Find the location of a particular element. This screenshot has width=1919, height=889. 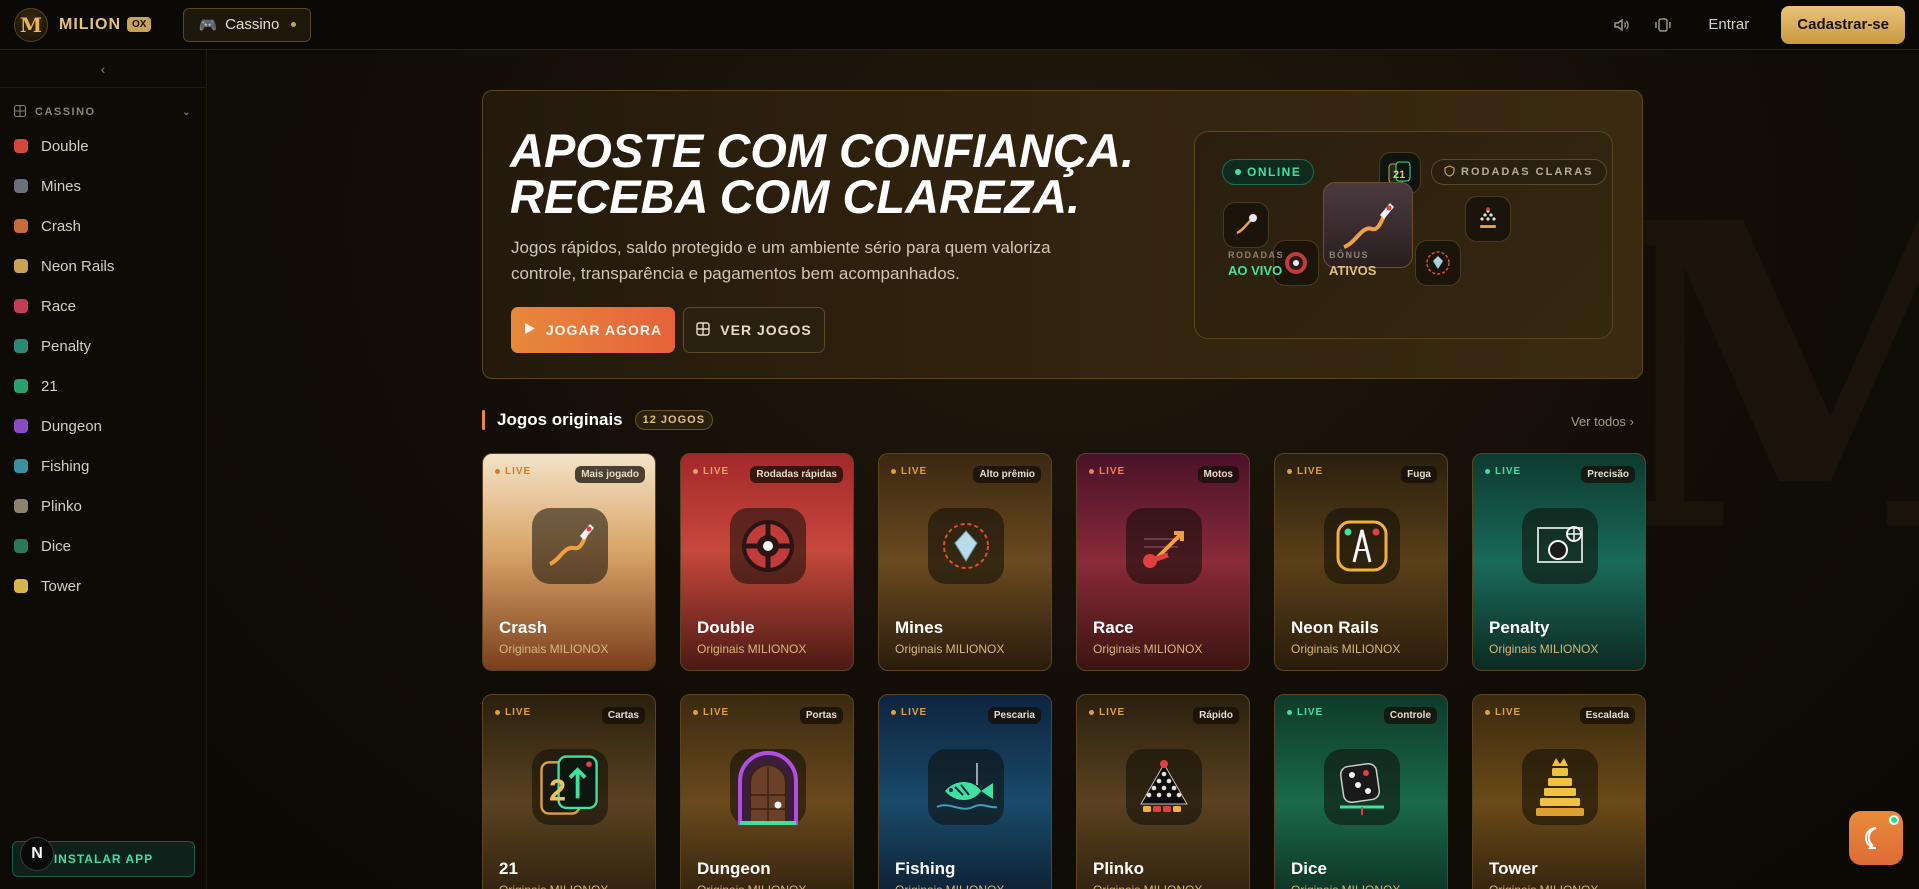

background-logo-watermark: M is located at coordinates (1759, 379).